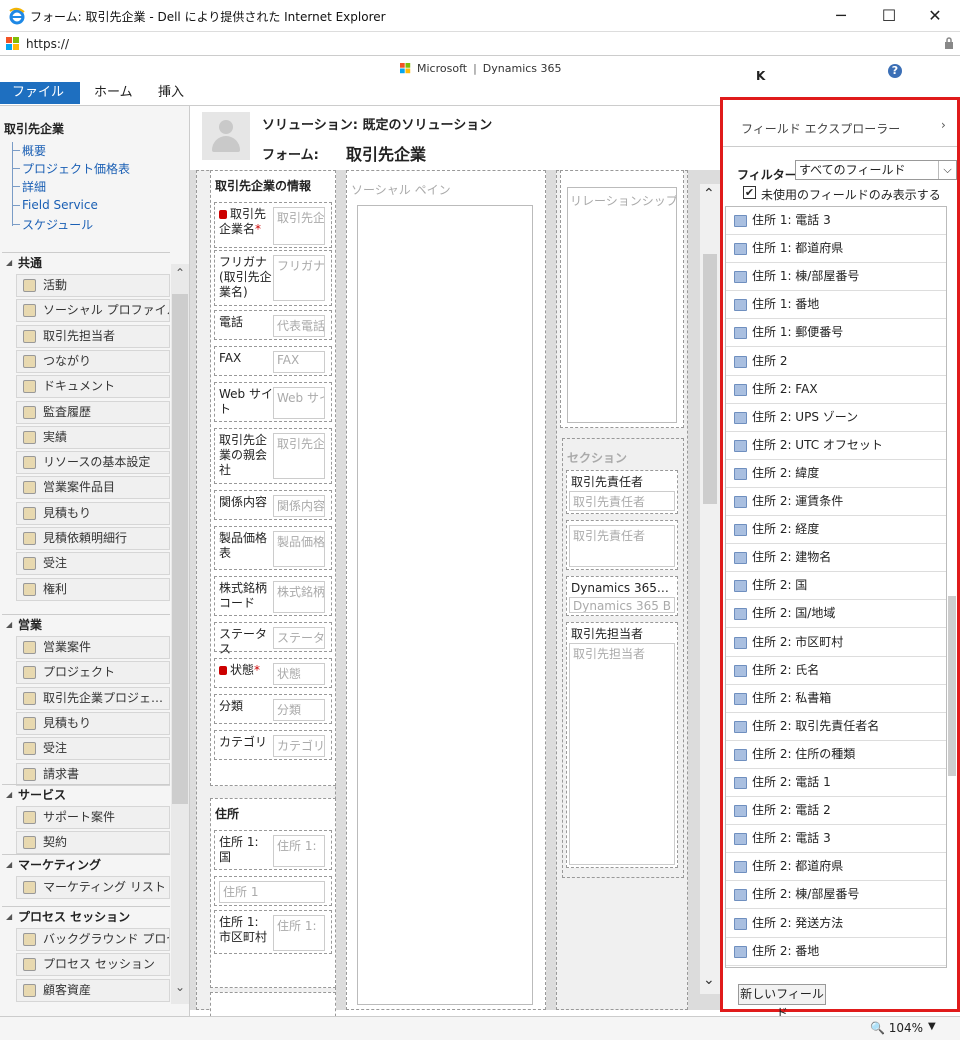  I want to click on field-list-item: 住所 2: 棟/部屋番号, so click(836, 895).